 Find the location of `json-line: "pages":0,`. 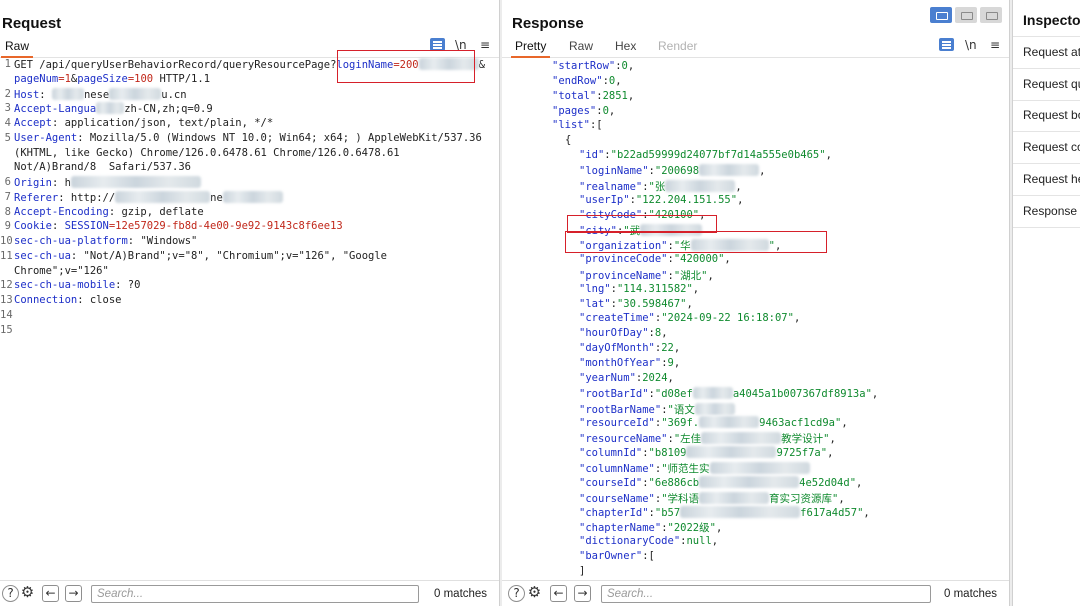

json-line: "pages":0, is located at coordinates (583, 111).